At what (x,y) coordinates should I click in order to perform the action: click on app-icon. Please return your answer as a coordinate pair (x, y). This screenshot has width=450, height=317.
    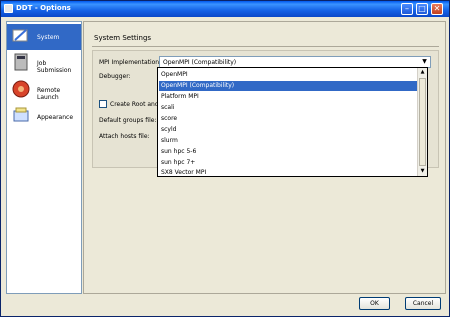
    Looking at the image, I should click on (8, 8).